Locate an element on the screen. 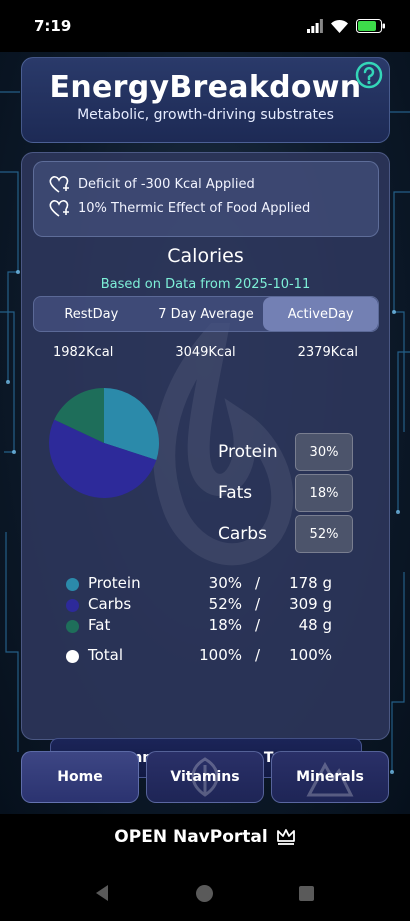 This screenshot has height=921, width=410. kcal-row: 1982Kcal 3049Kcal 2379Kcal is located at coordinates (205, 352).